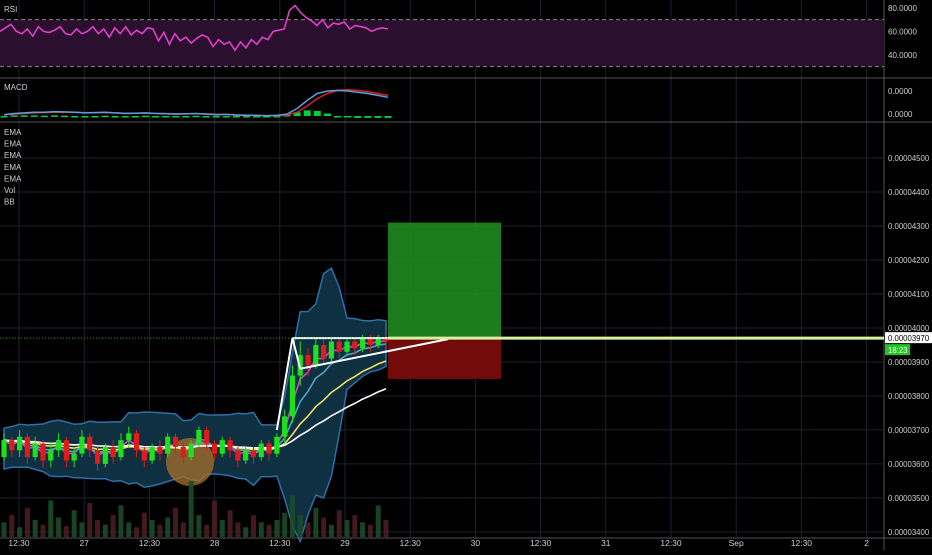 The image size is (932, 555). I want to click on indicator-label: Vol, so click(9, 190).